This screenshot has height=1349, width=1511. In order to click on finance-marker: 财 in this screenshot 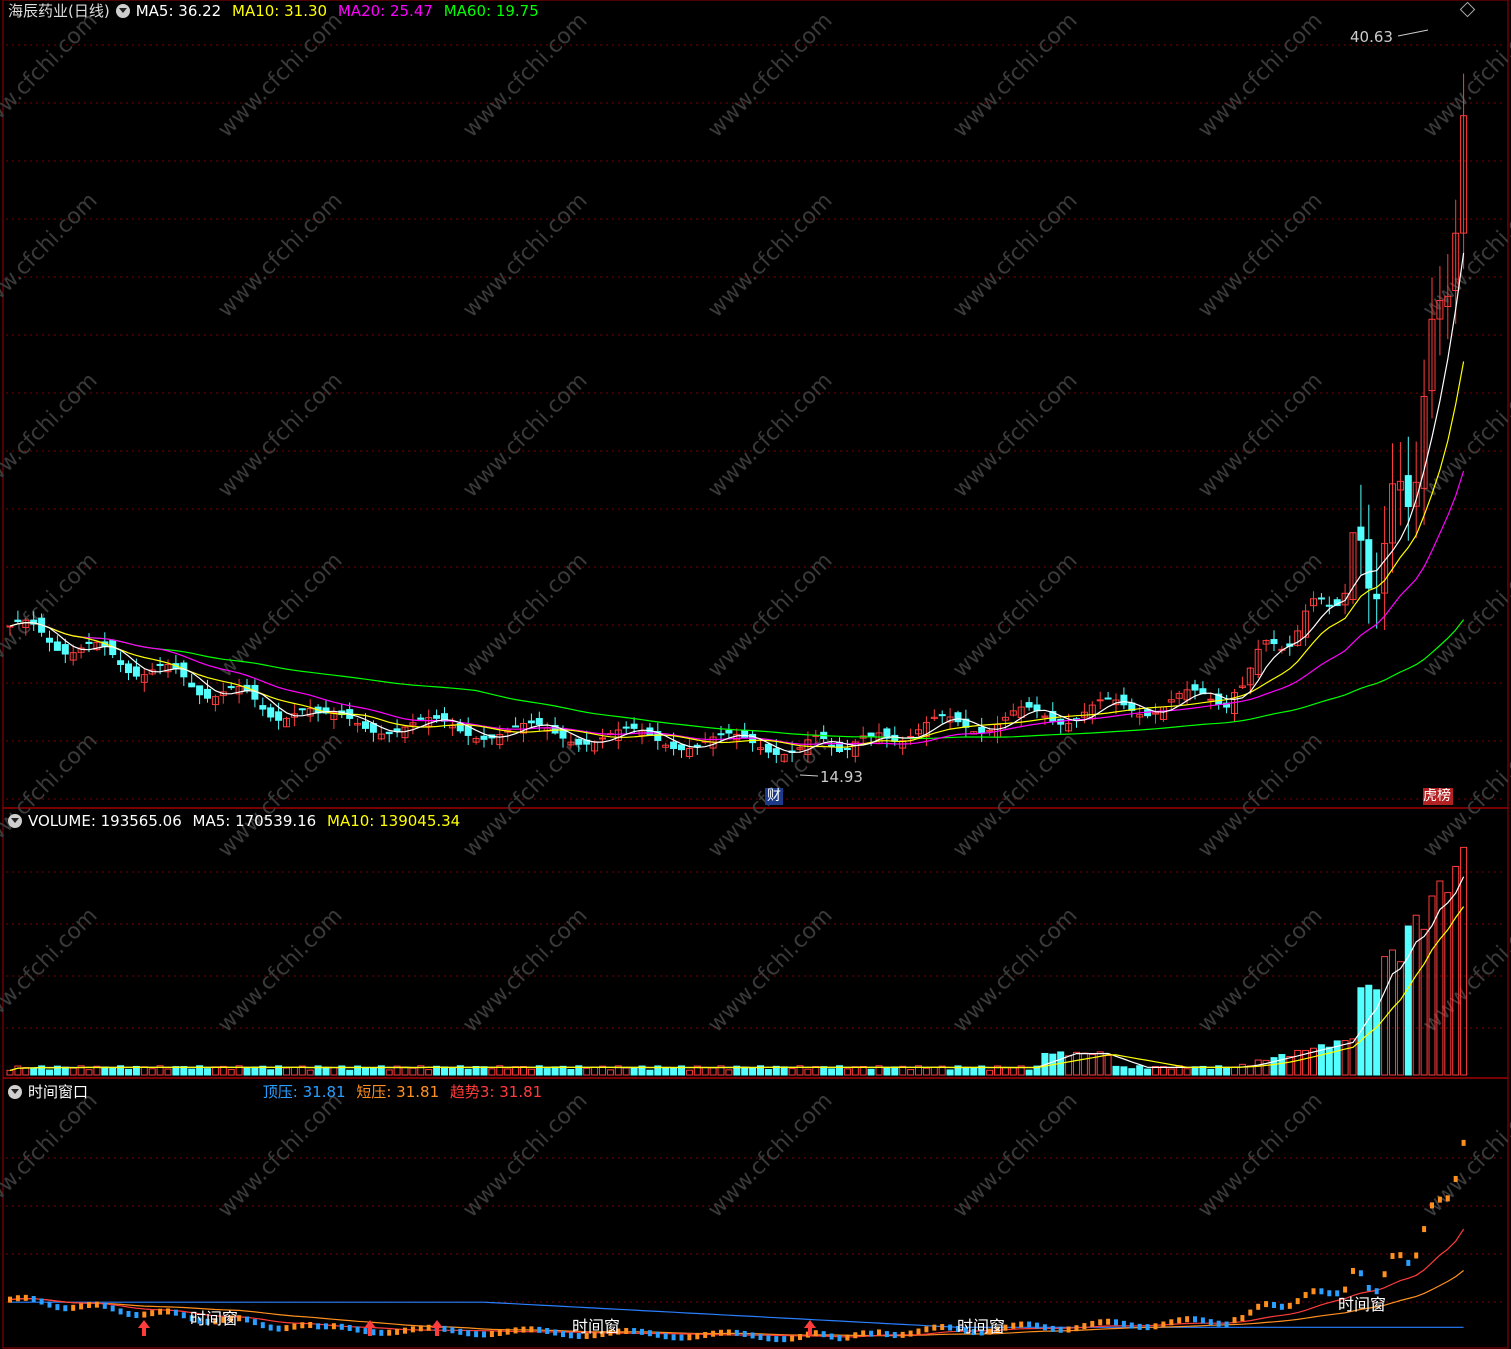, I will do `click(774, 796)`.